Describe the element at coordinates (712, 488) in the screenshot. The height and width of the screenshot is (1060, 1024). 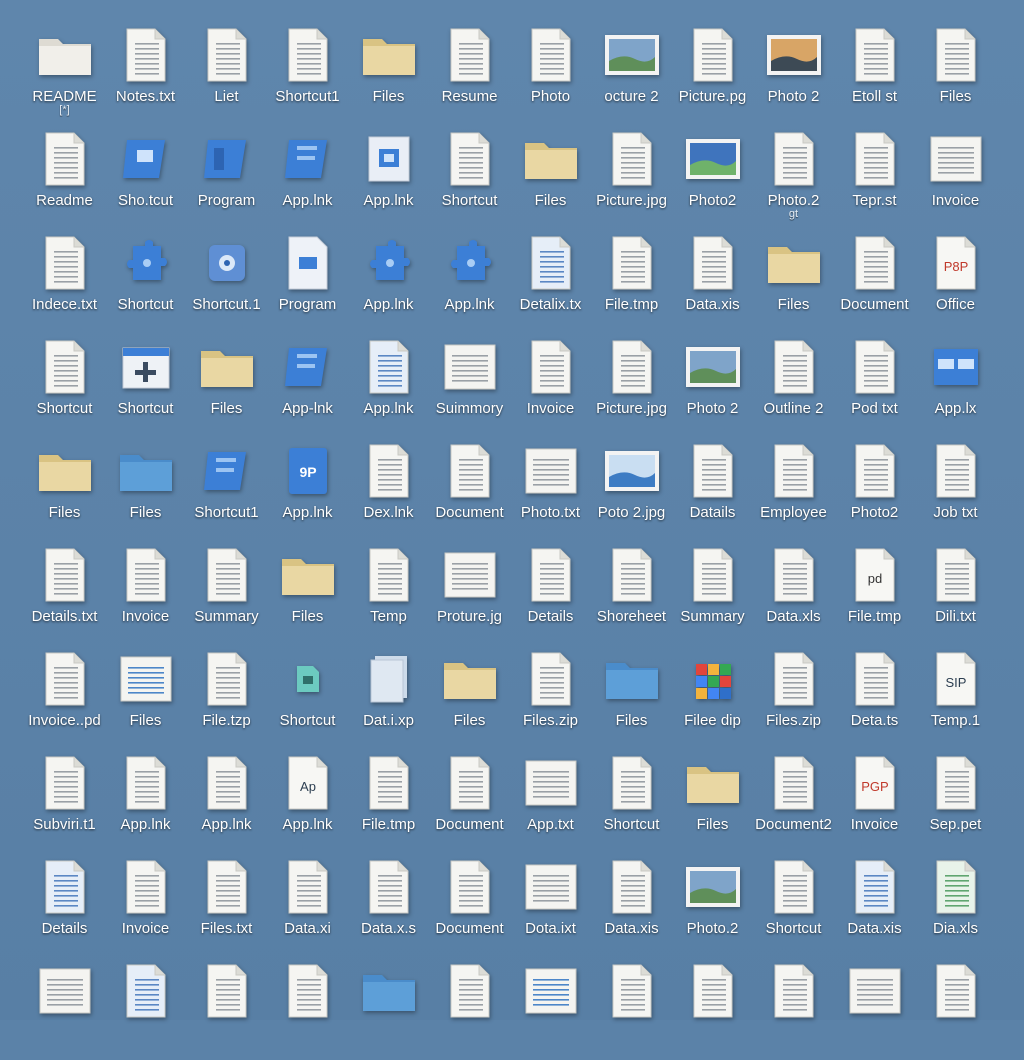
I see `desktop-file-item: Datails` at that location.